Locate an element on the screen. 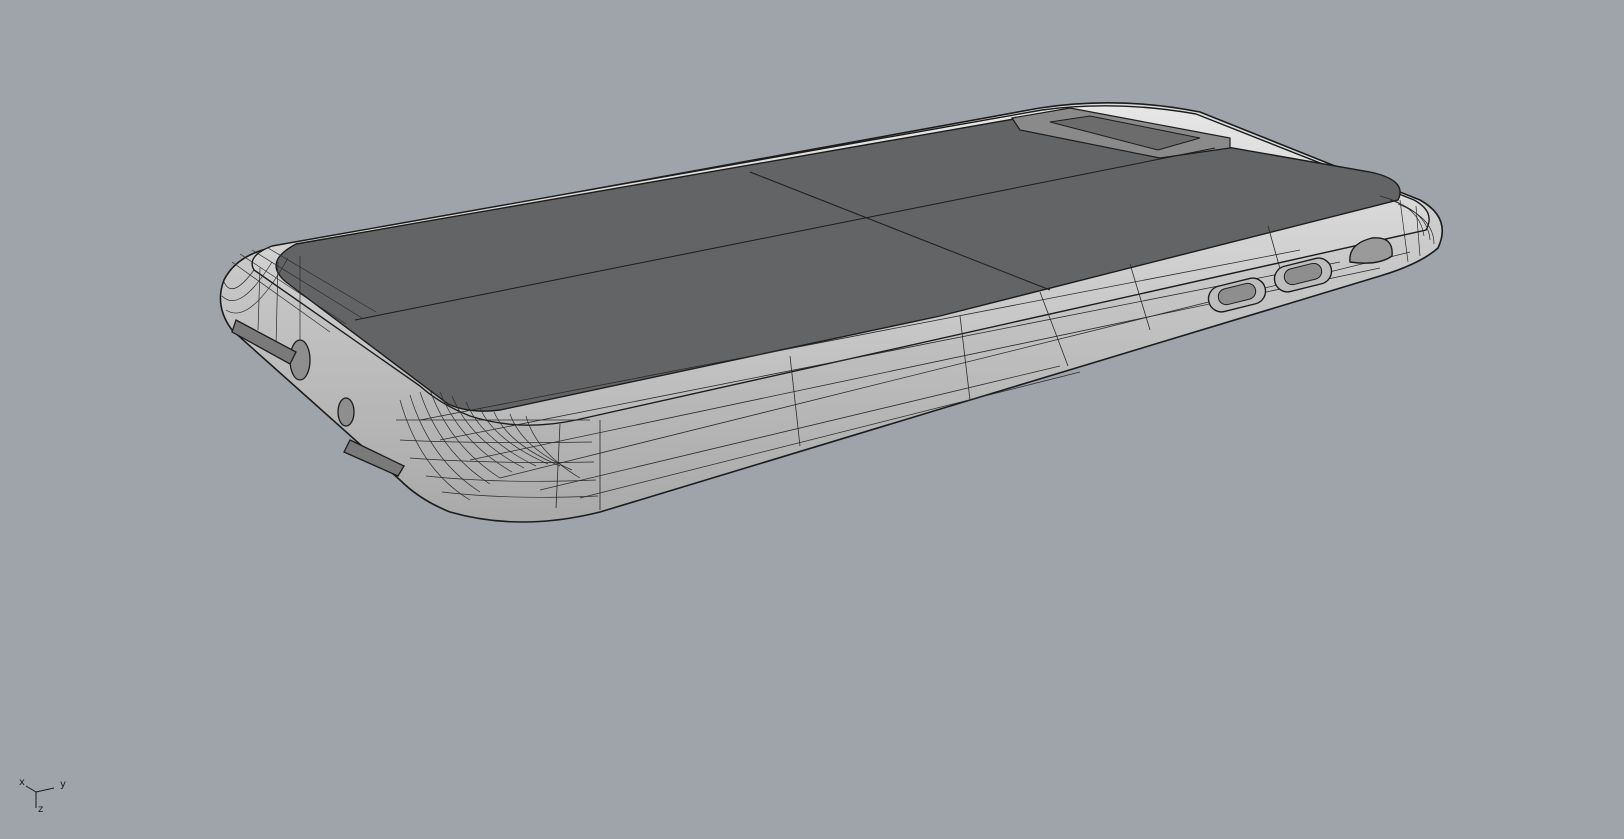  axis-label-y: y is located at coordinates (63, 784).